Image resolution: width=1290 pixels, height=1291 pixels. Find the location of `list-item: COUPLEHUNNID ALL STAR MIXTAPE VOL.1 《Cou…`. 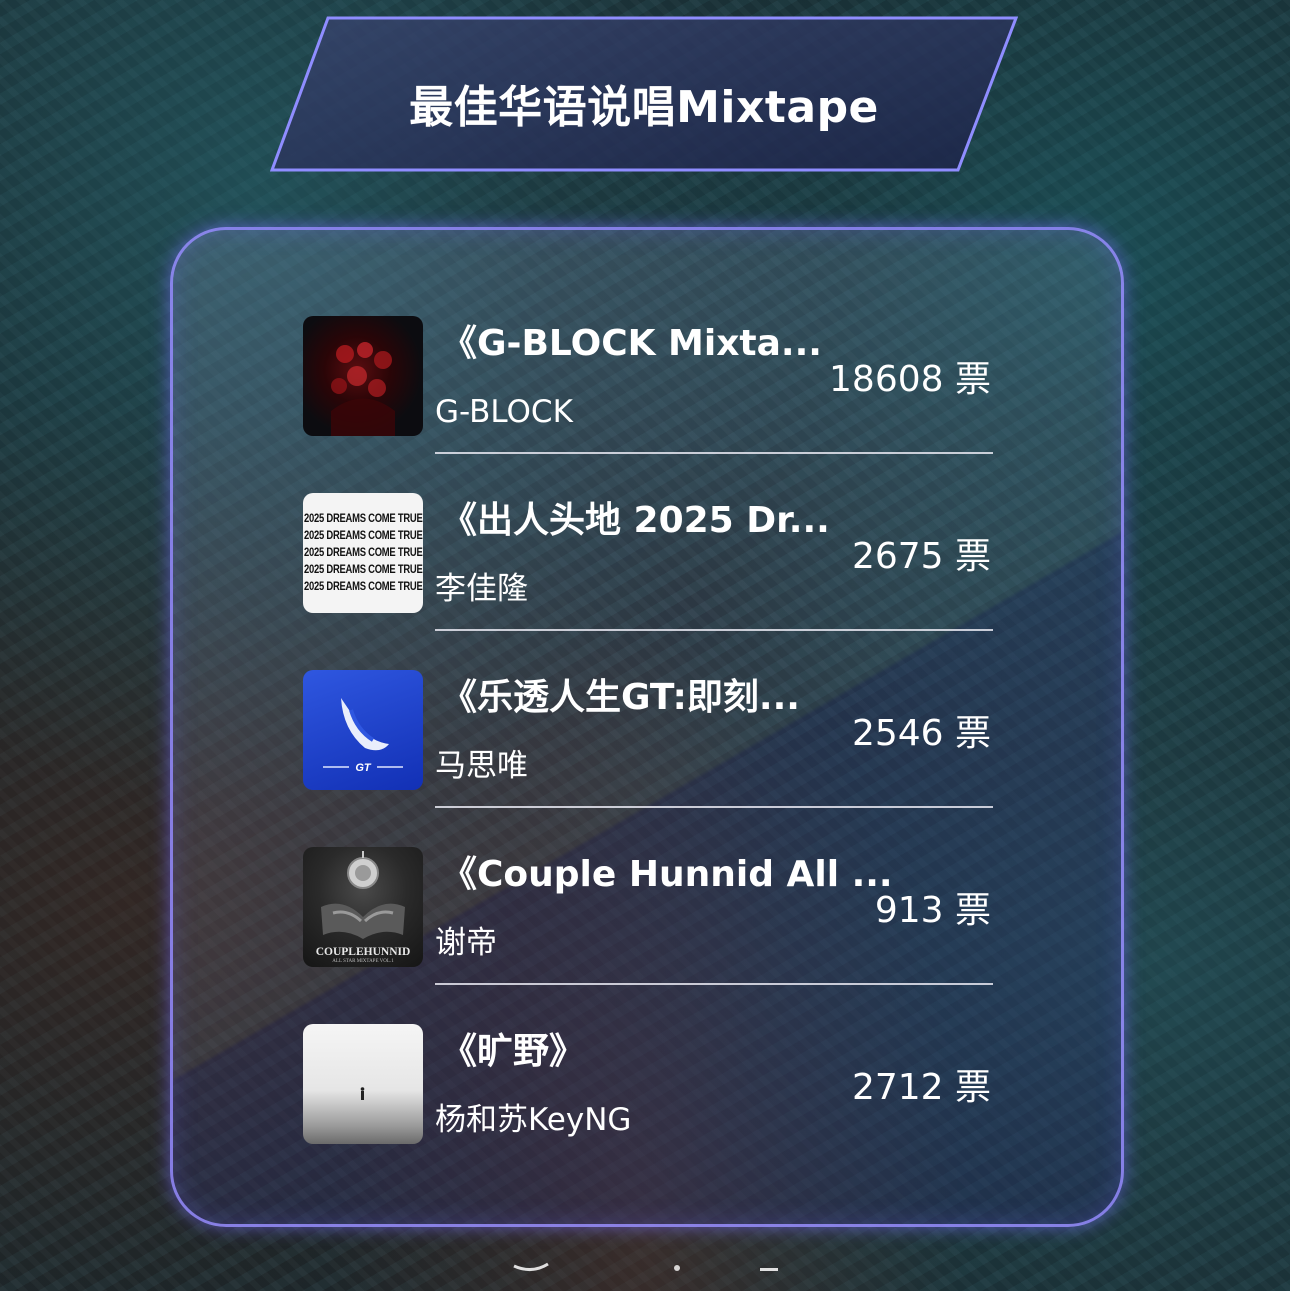

list-item: COUPLEHUNNID ALL STAR MIXTAPE VOL.1 《Cou… is located at coordinates (648, 936).